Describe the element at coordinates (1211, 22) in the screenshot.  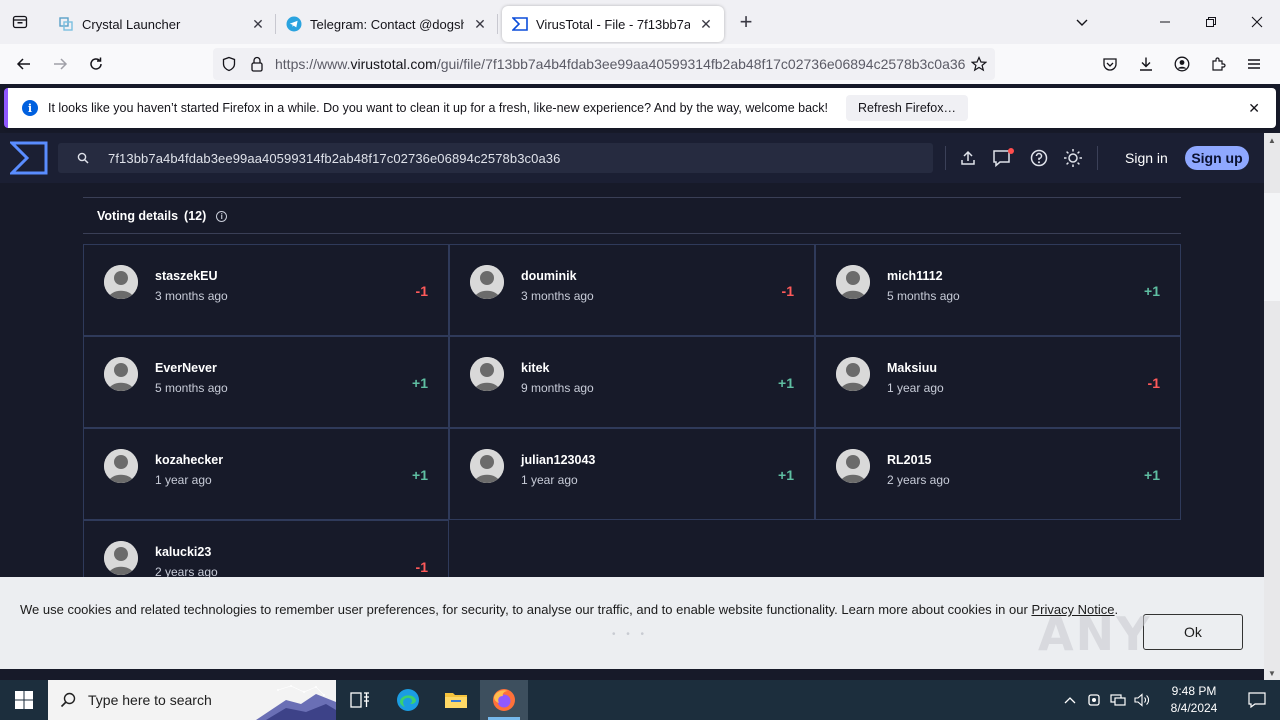
I see `restore-button` at that location.